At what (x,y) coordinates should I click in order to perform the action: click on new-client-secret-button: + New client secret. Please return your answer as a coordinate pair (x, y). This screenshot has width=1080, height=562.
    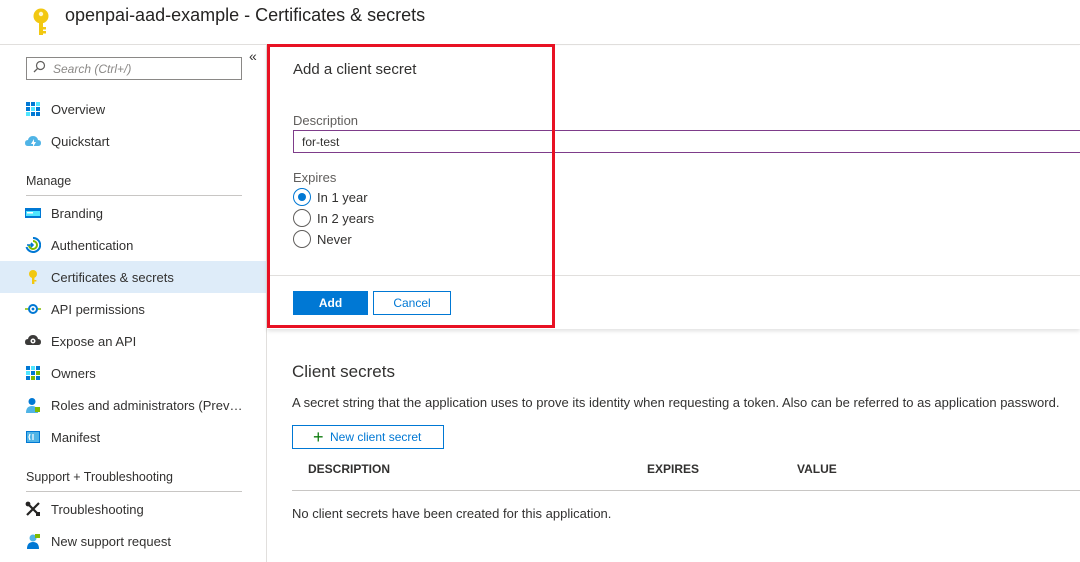
    Looking at the image, I should click on (368, 437).